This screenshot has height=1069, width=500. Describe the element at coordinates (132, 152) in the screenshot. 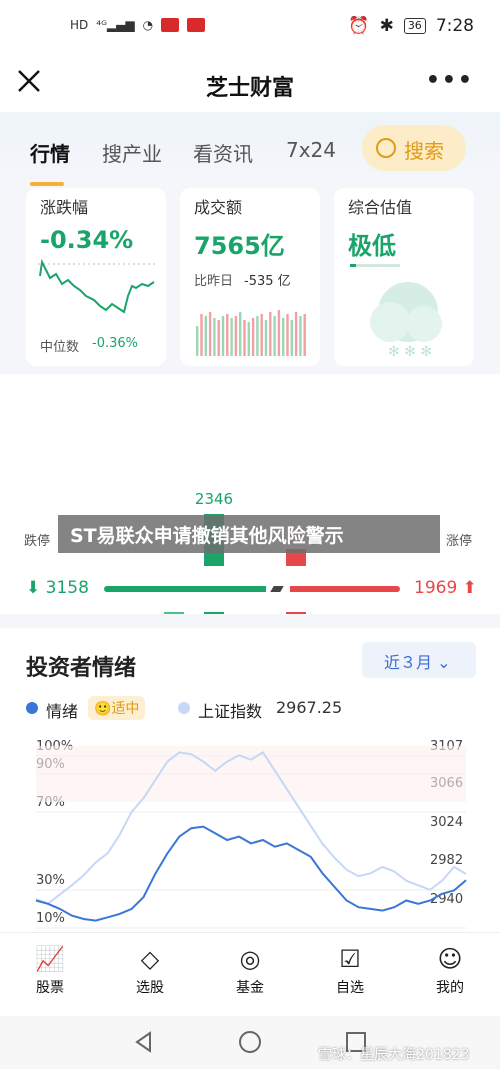

I see `tab-industry: 搜产业` at that location.